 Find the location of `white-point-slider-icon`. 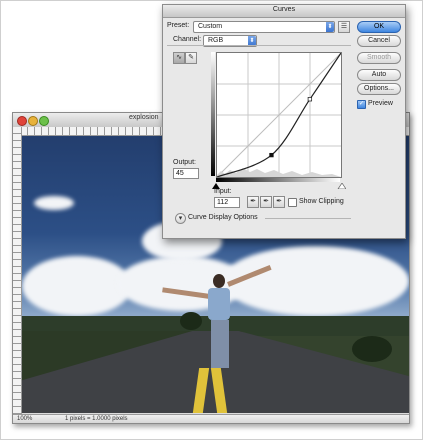

white-point-slider-icon is located at coordinates (341, 186).